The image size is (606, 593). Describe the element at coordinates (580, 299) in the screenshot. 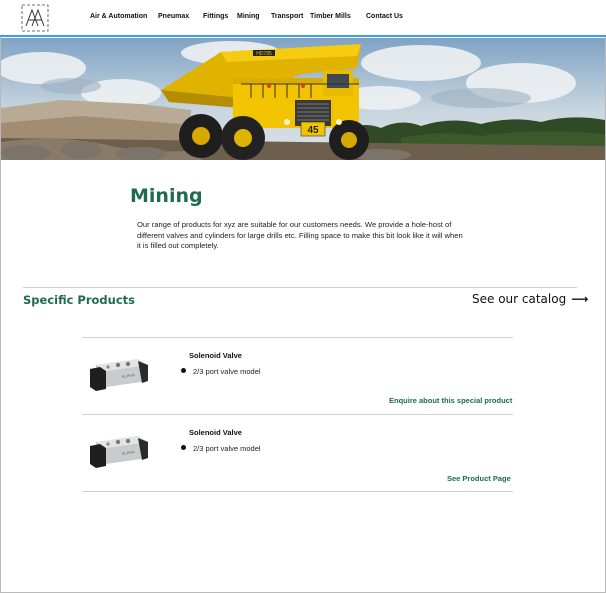

I see `arrow-right-icon: ⟶` at that location.